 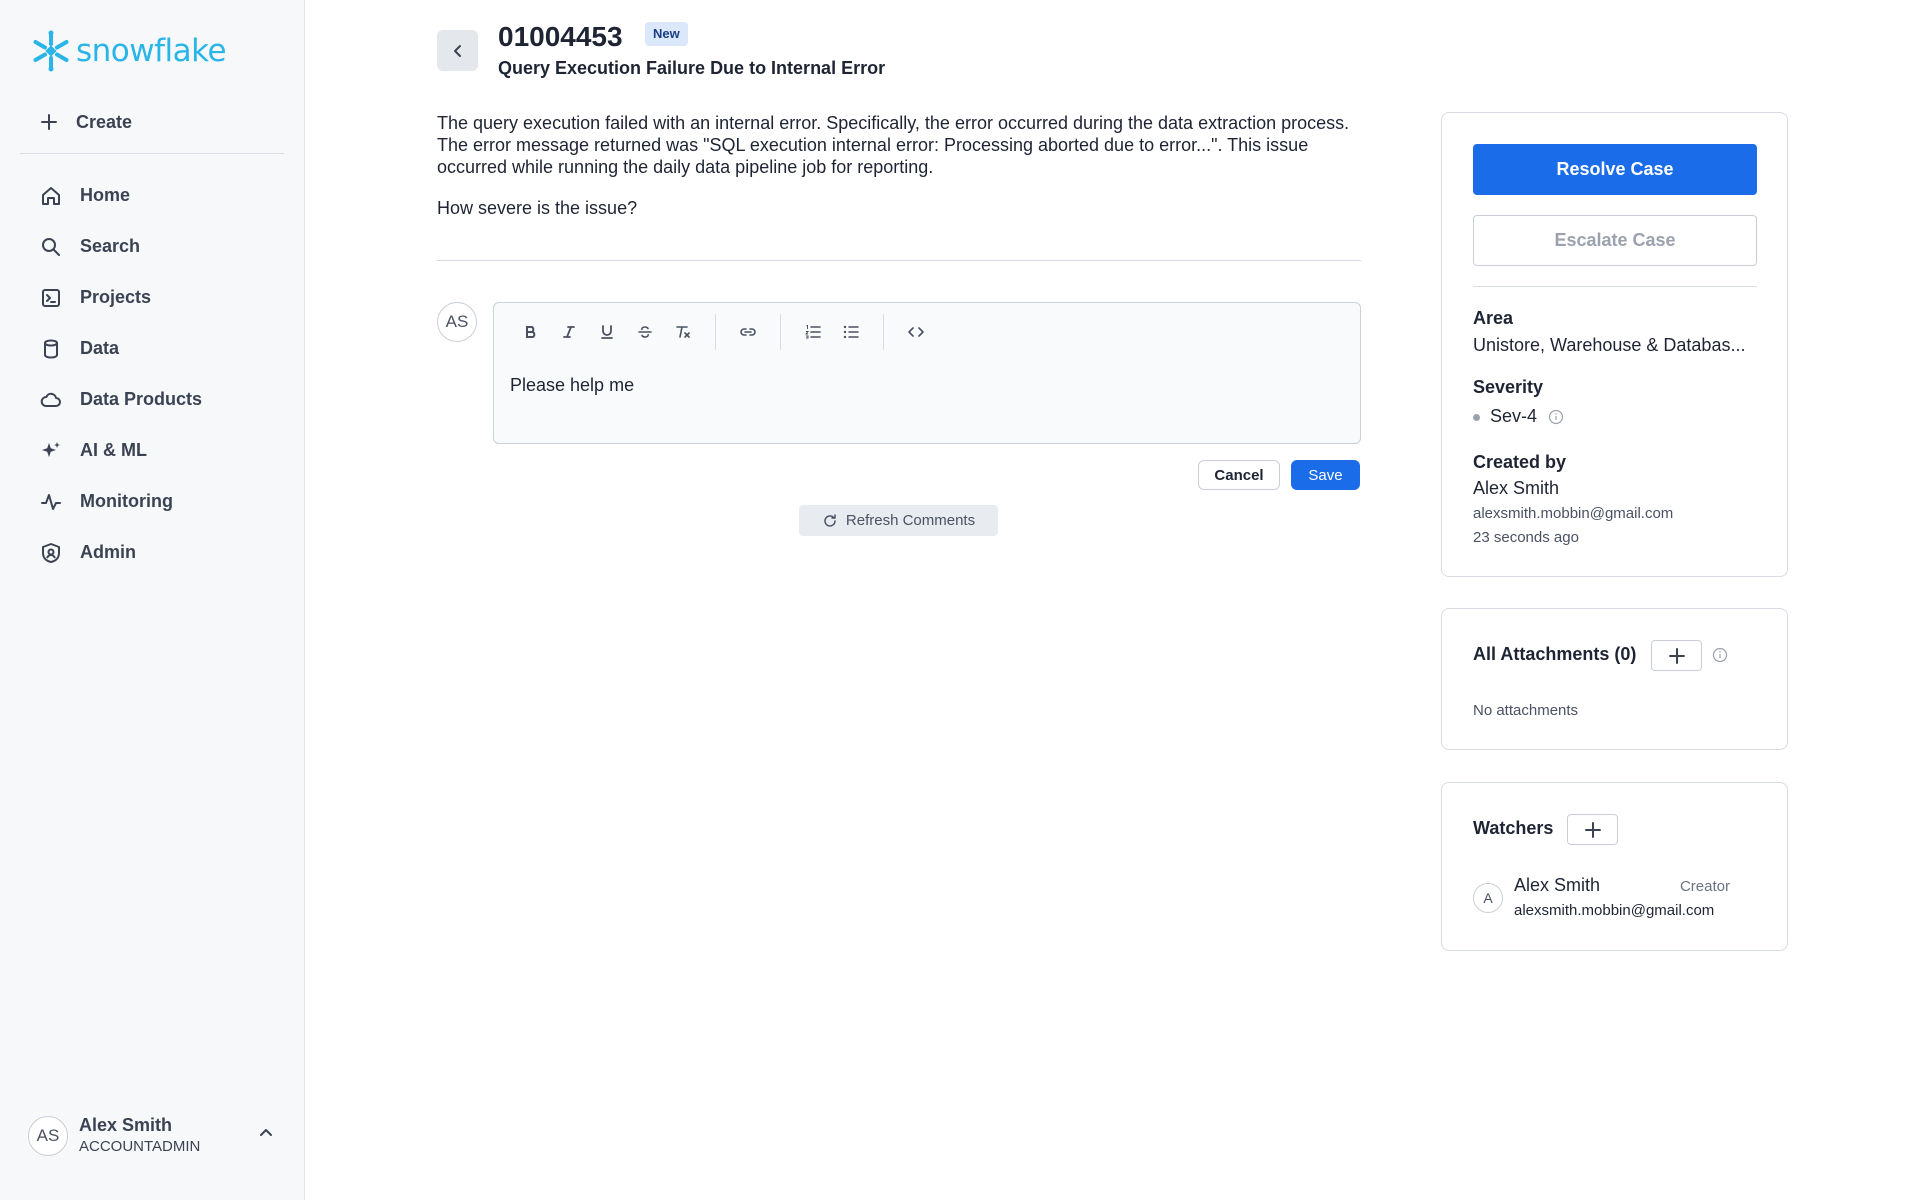 I want to click on clear-format-button, so click(x=683, y=332).